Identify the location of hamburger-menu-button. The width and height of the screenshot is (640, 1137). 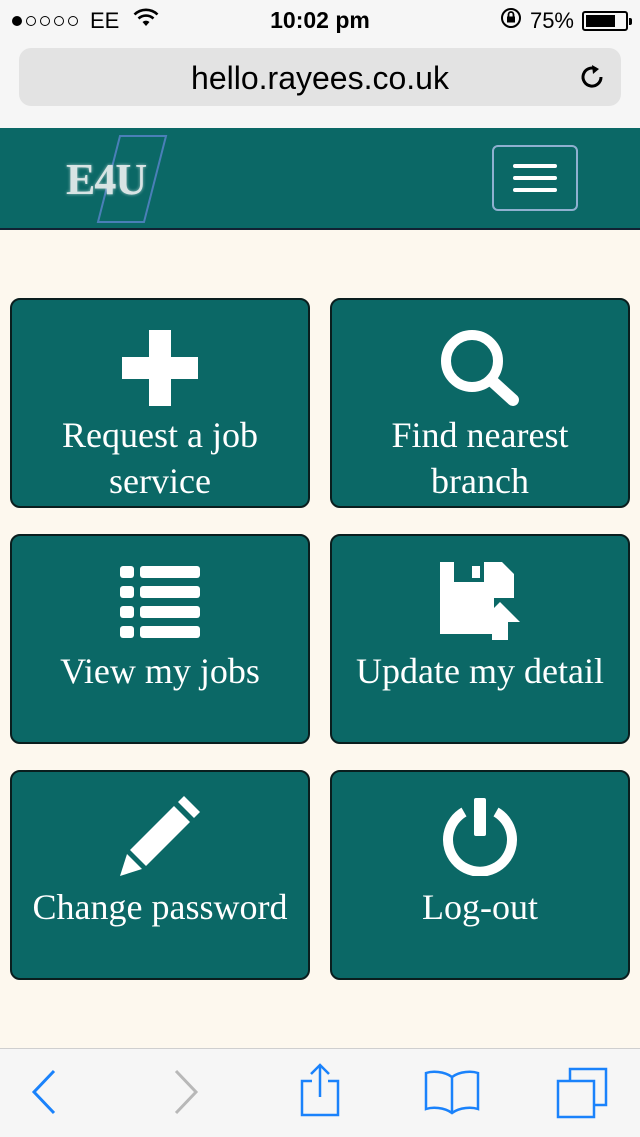
(535, 178).